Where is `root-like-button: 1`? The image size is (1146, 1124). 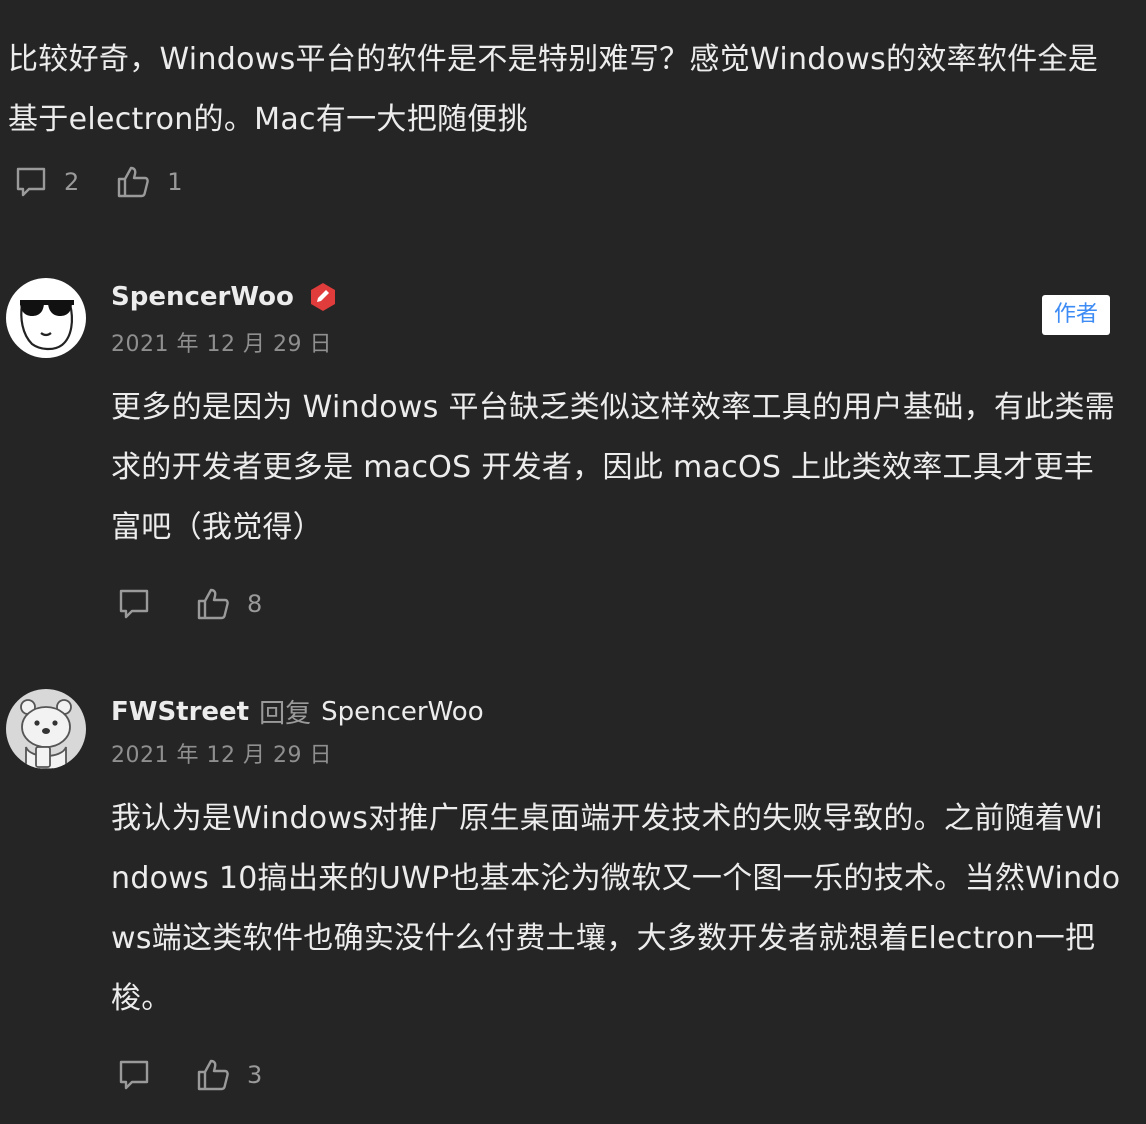
root-like-button: 1 is located at coordinates (149, 182).